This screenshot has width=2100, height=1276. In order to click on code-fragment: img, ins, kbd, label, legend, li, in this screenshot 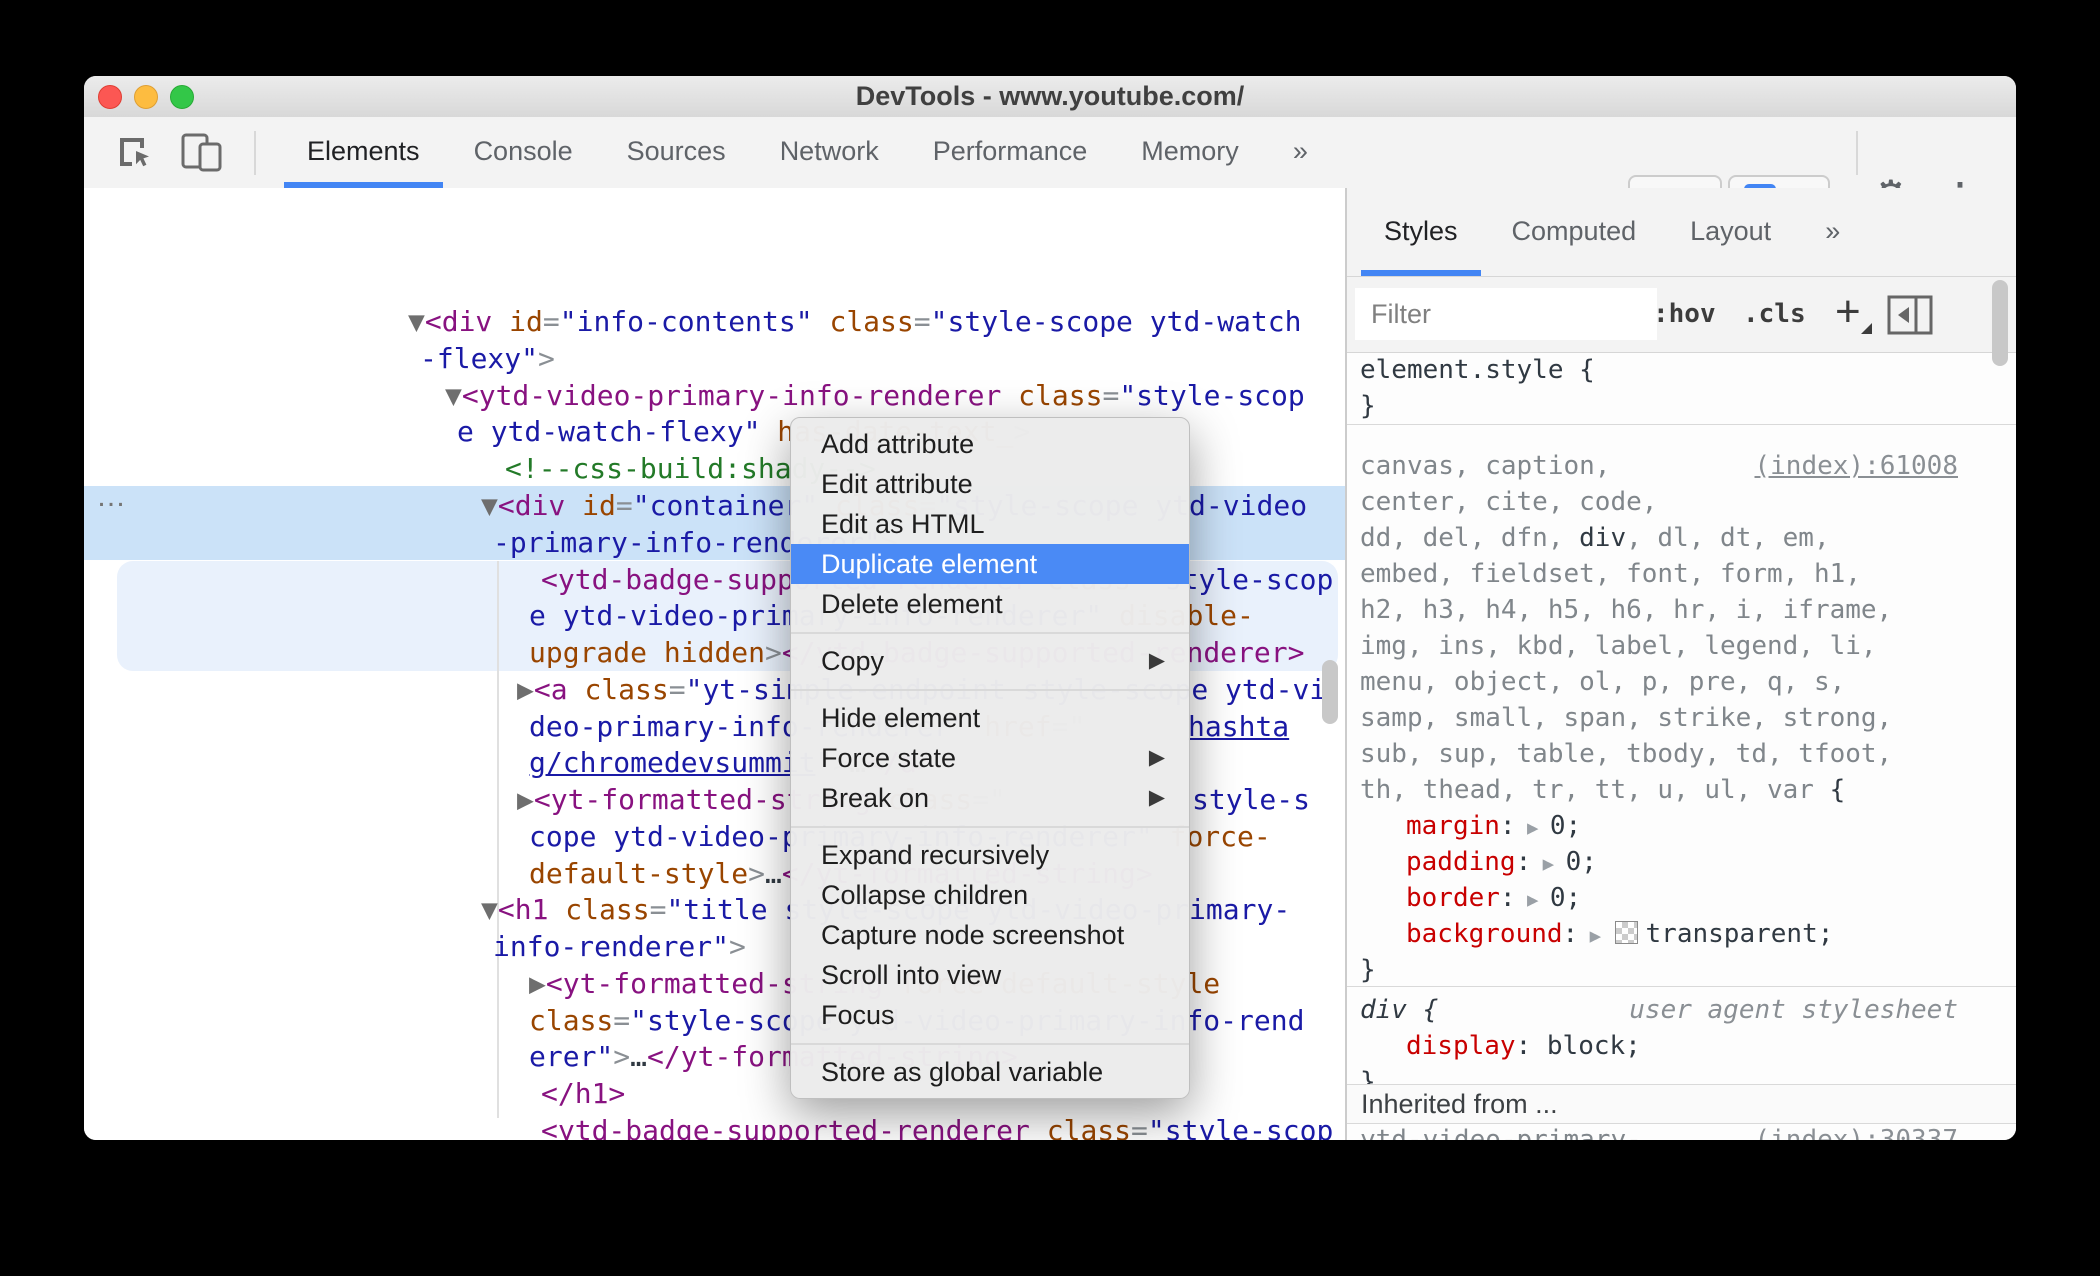, I will do `click(1618, 646)`.